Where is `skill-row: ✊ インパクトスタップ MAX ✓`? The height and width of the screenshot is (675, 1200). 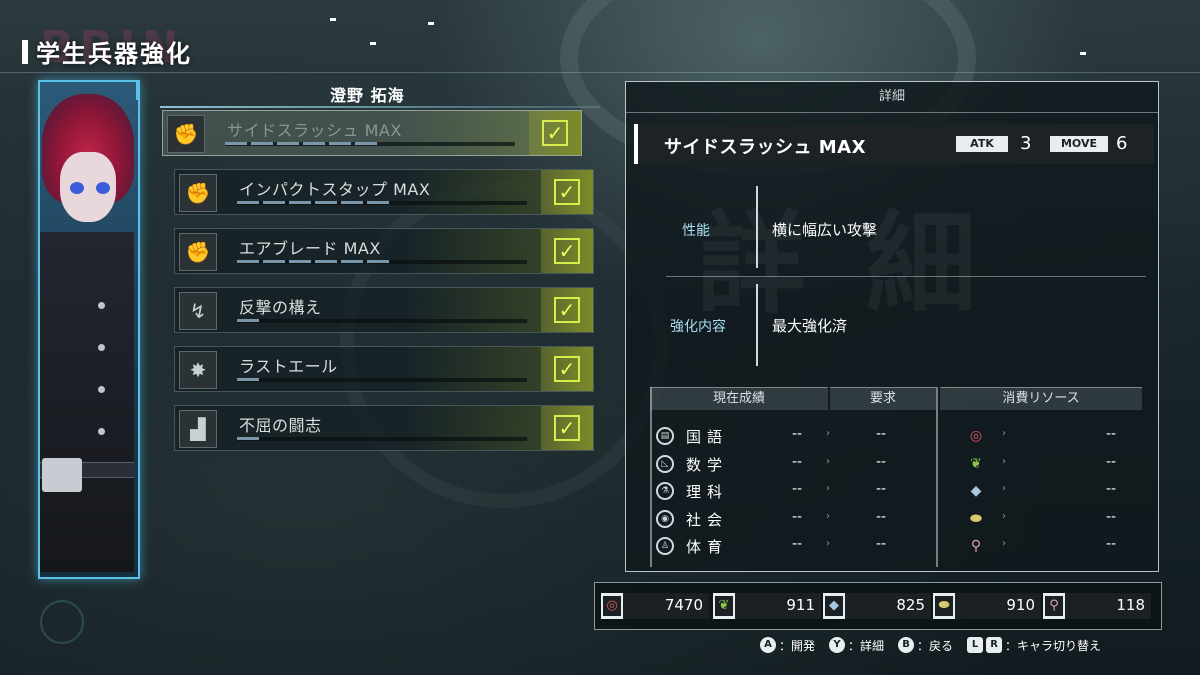
skill-row: ✊ インパクトスタップ MAX ✓ is located at coordinates (384, 192).